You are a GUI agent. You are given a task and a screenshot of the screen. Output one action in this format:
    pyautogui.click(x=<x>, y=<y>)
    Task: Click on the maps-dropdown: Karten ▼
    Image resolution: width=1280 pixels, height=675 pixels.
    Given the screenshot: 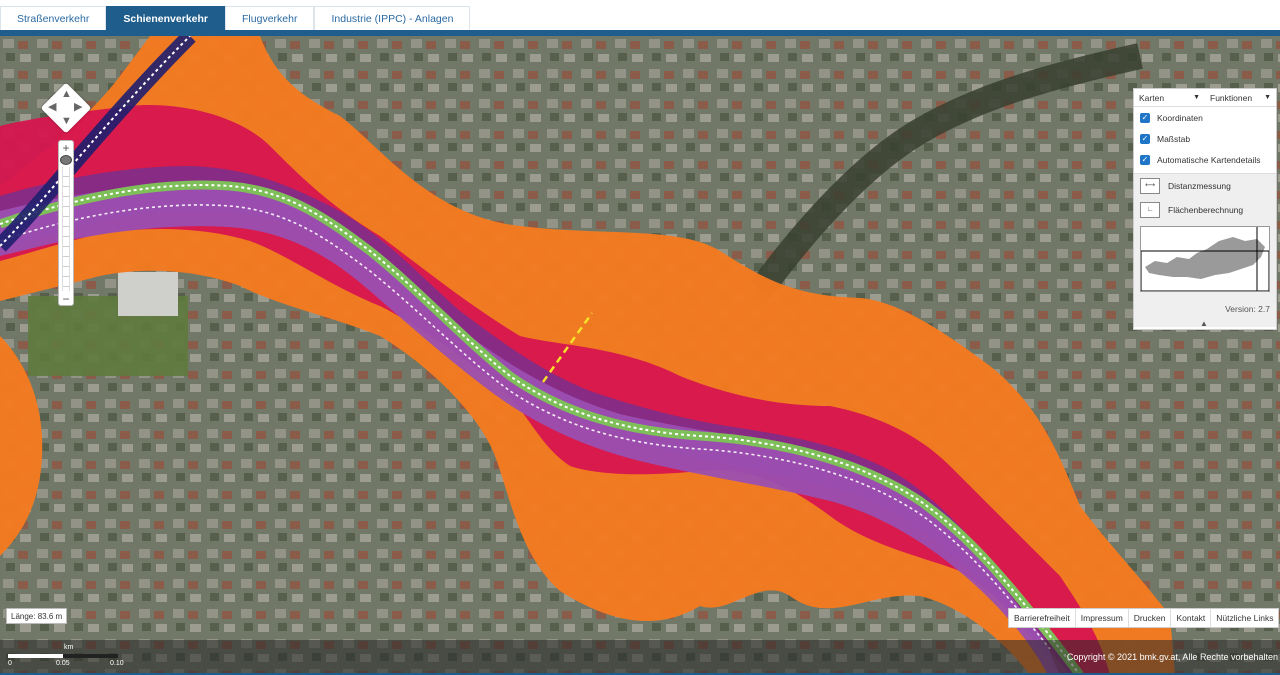 What is the action you would take?
    pyautogui.click(x=1169, y=97)
    